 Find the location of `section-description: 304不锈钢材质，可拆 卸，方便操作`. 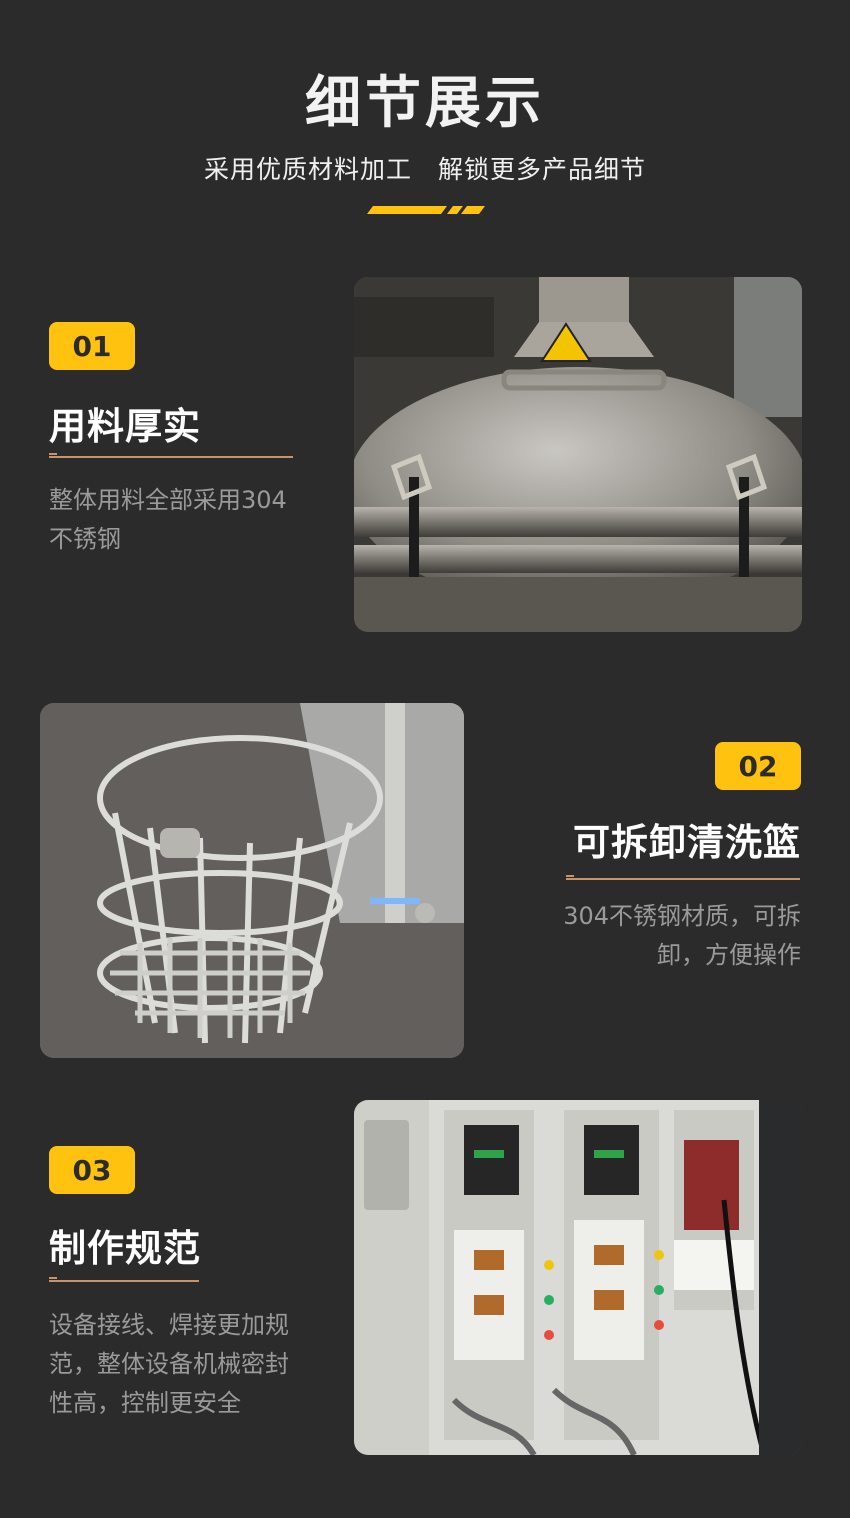

section-description: 304不锈钢材质，可拆 卸，方便操作 is located at coordinates (666, 936).